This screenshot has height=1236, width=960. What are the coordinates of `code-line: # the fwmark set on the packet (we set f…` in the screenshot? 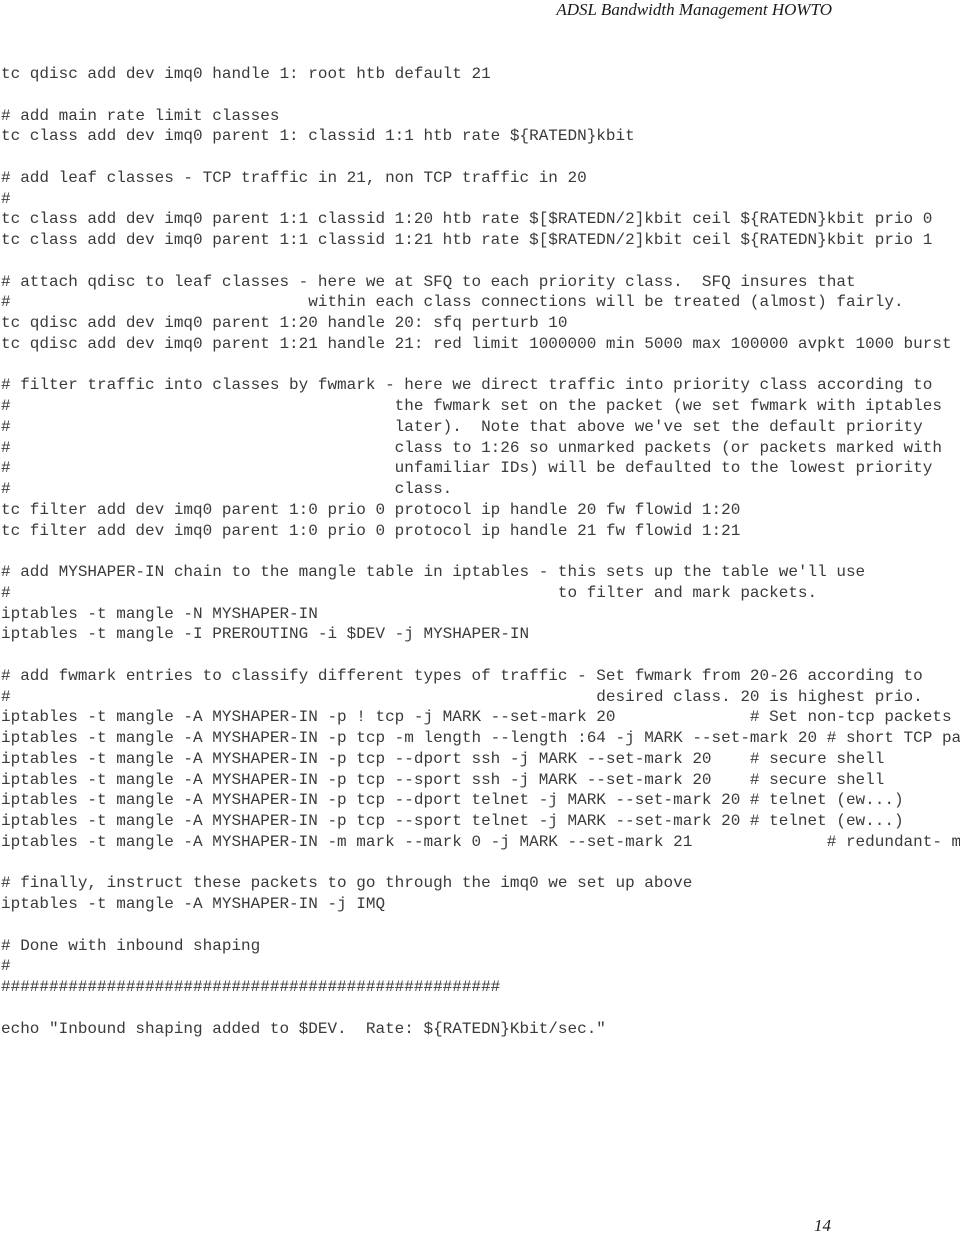 It's located at (471, 406).